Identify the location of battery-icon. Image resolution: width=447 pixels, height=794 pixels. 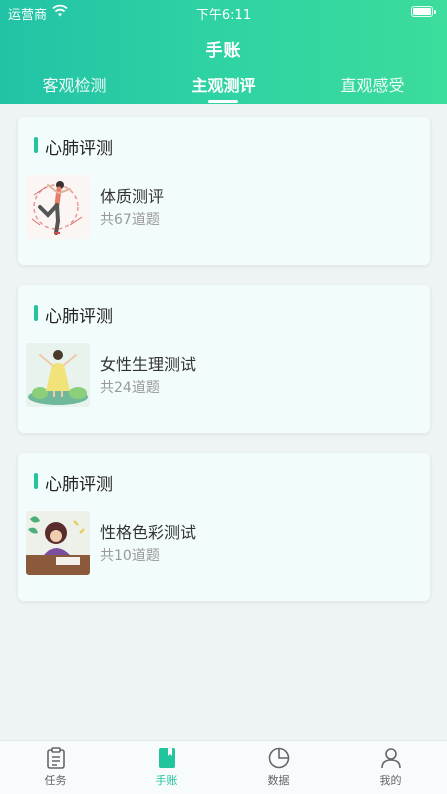
(423, 11).